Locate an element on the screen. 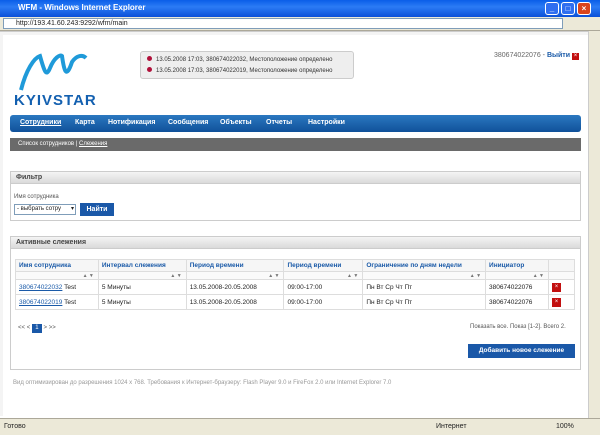 The image size is (600, 435). find-button: Найти is located at coordinates (97, 209).